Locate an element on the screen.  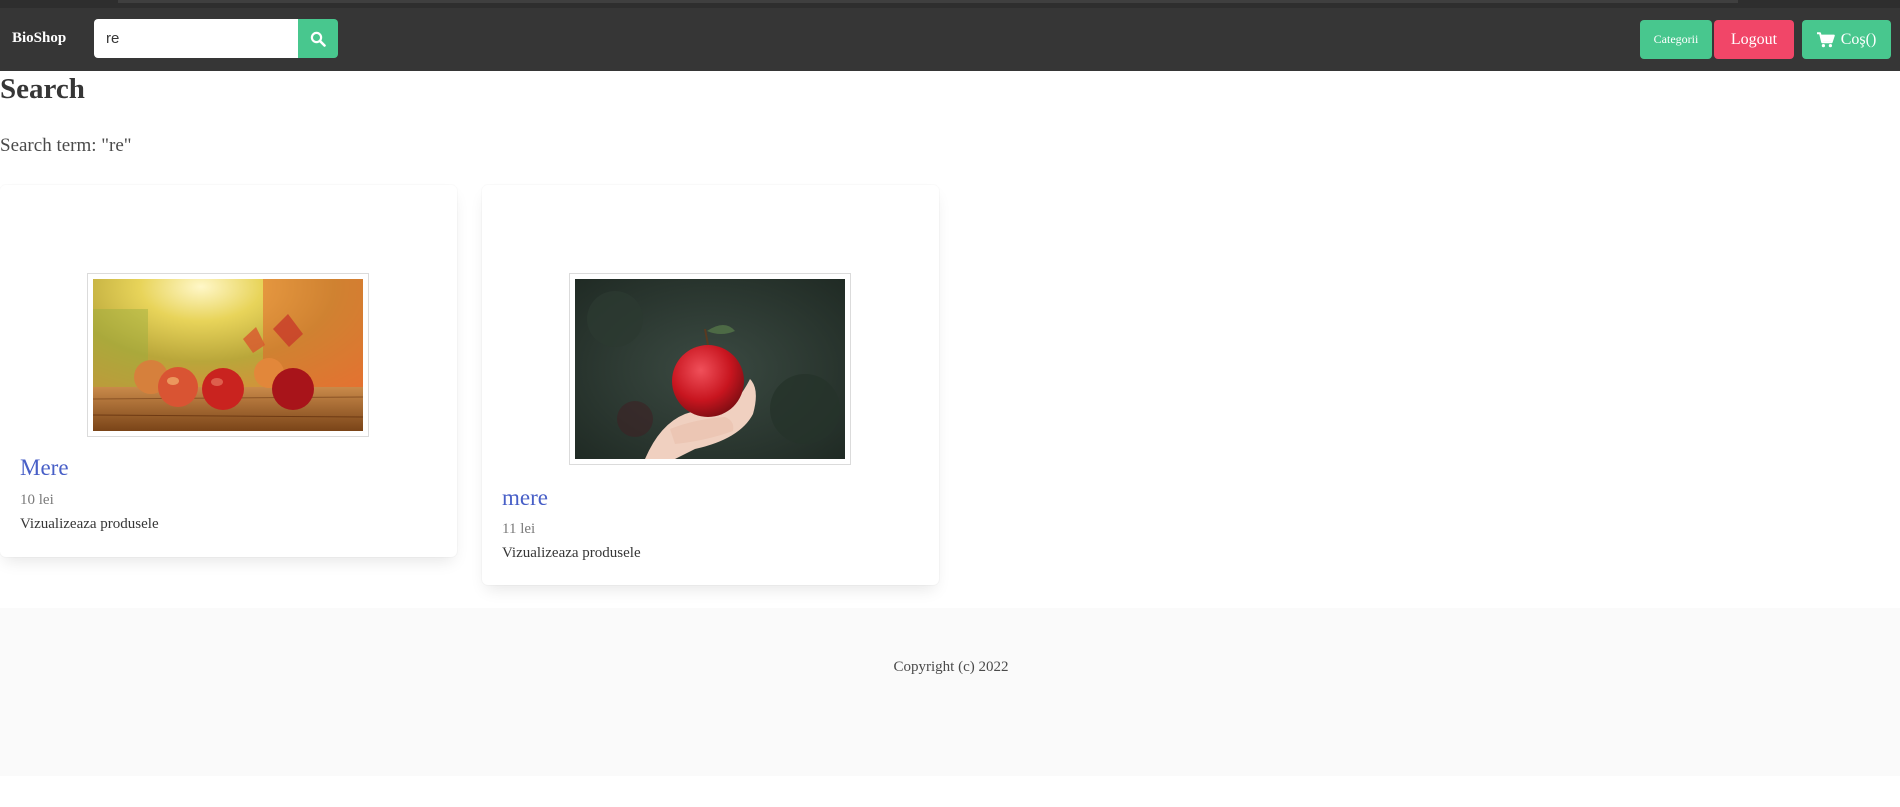
hand-holding-apple-image is located at coordinates (710, 369).